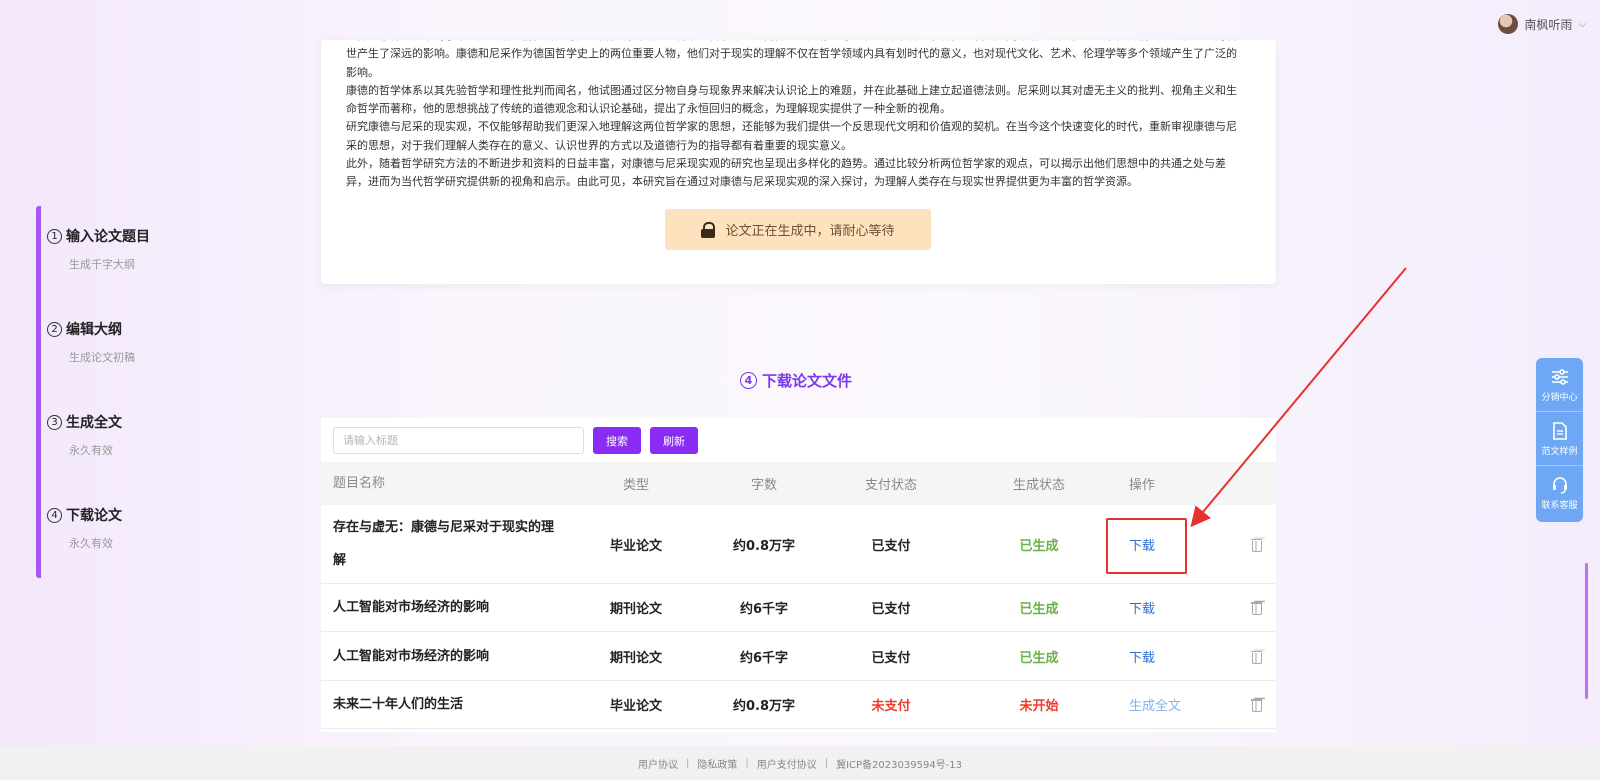 The image size is (1600, 780). Describe the element at coordinates (891, 706) in the screenshot. I see `row-pay-status: 未支付` at that location.